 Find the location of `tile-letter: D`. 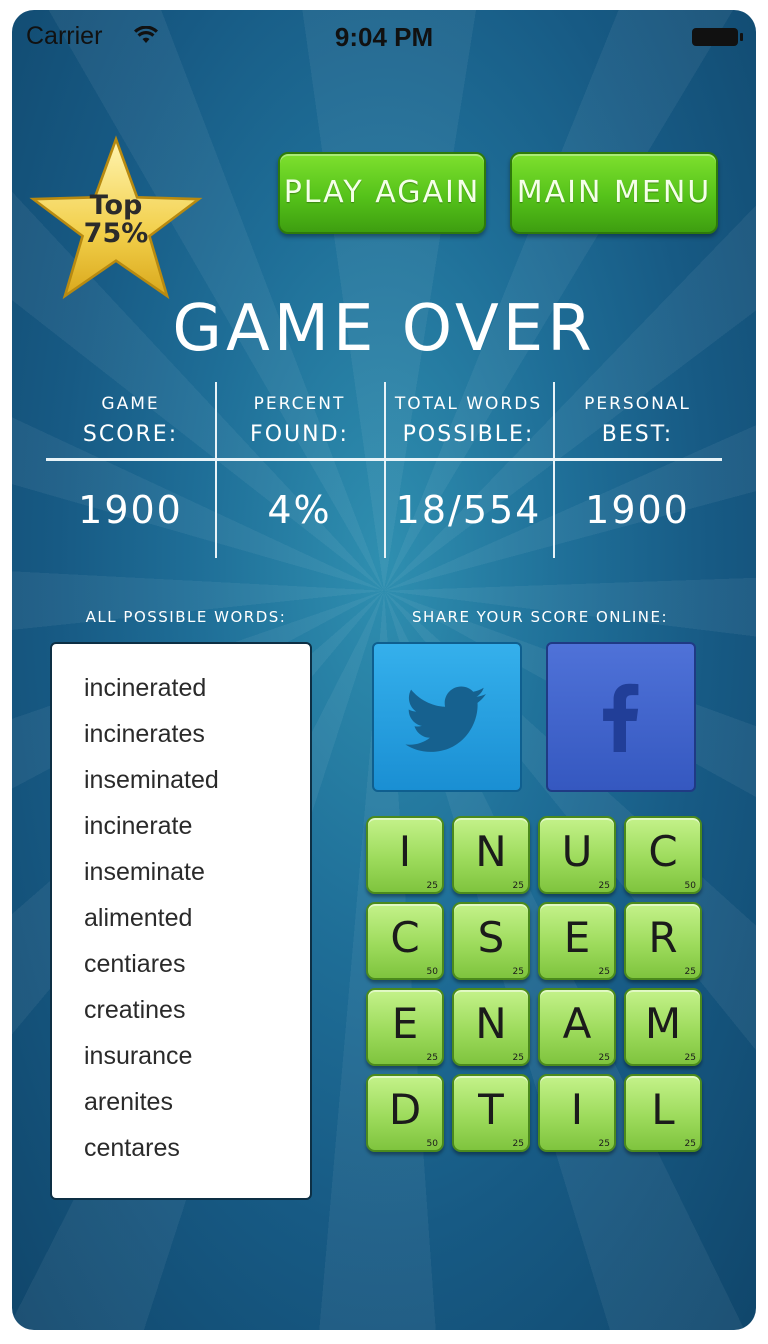

tile-letter: D is located at coordinates (405, 1109).